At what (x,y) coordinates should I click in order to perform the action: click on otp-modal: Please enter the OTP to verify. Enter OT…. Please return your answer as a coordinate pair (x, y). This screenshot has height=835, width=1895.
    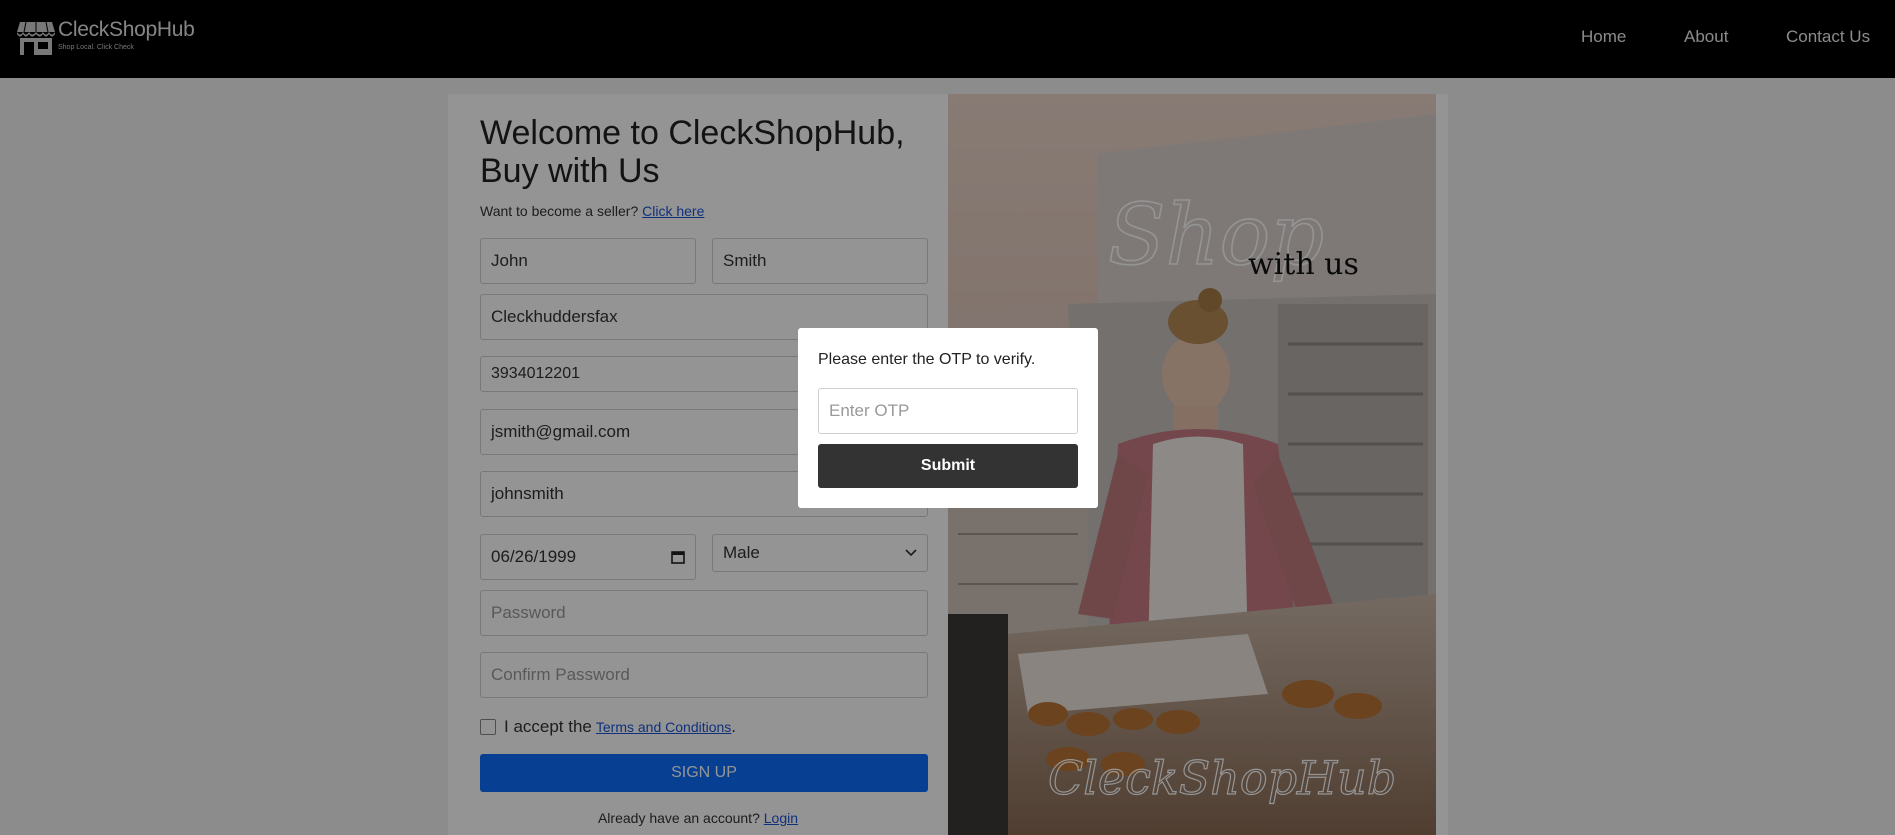
    Looking at the image, I should click on (948, 418).